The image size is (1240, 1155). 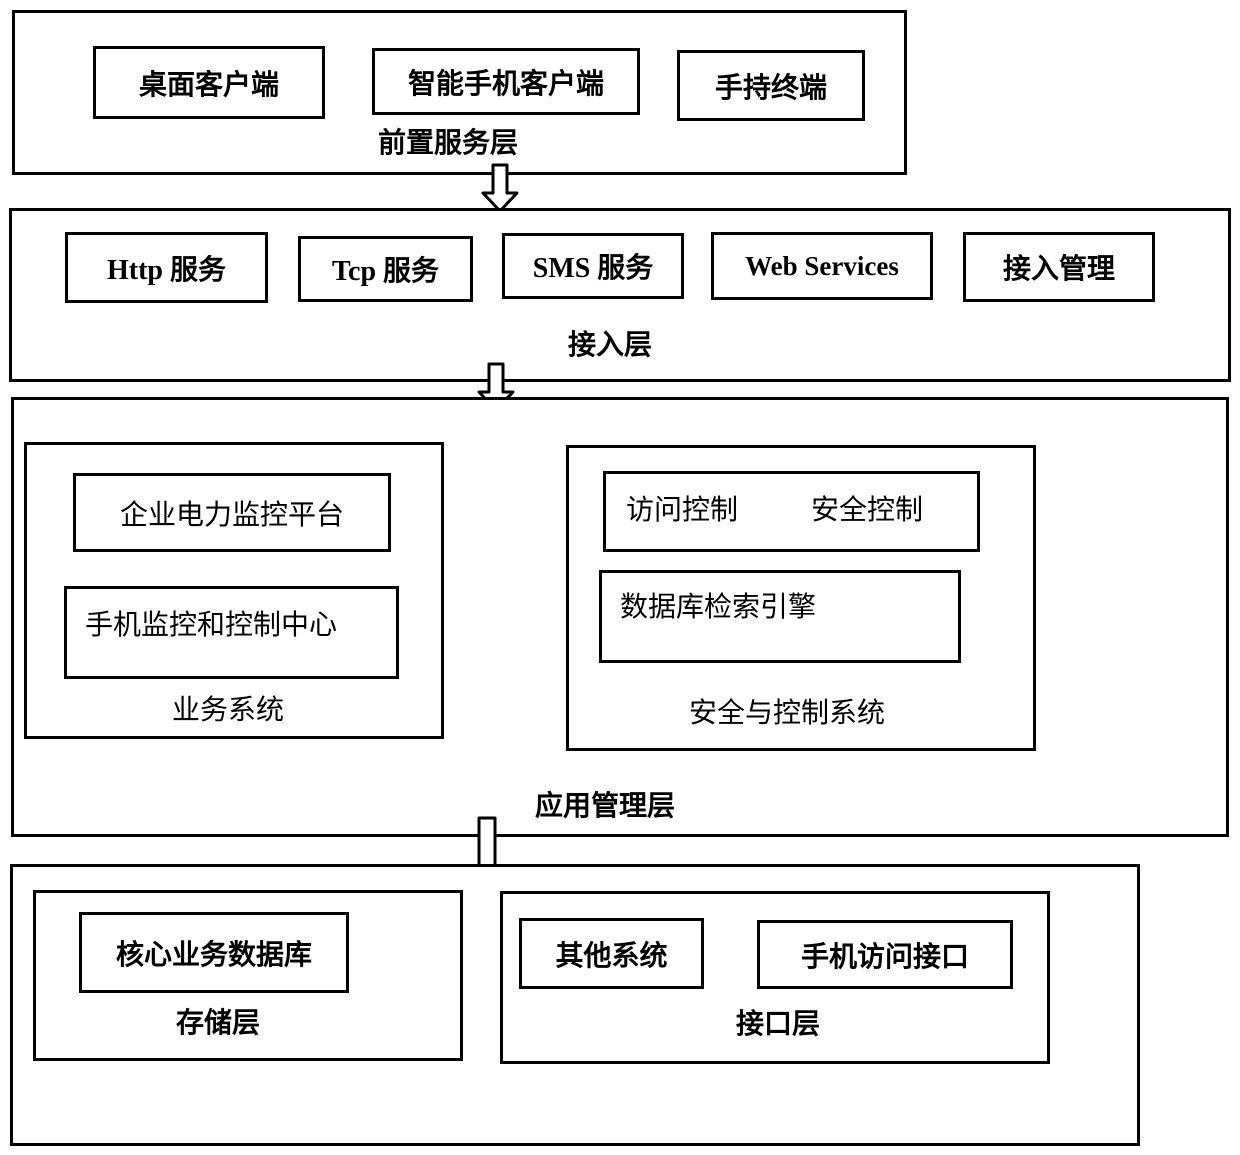 I want to click on access-security-control-box: 访问控制 安全控制, so click(x=791, y=511).